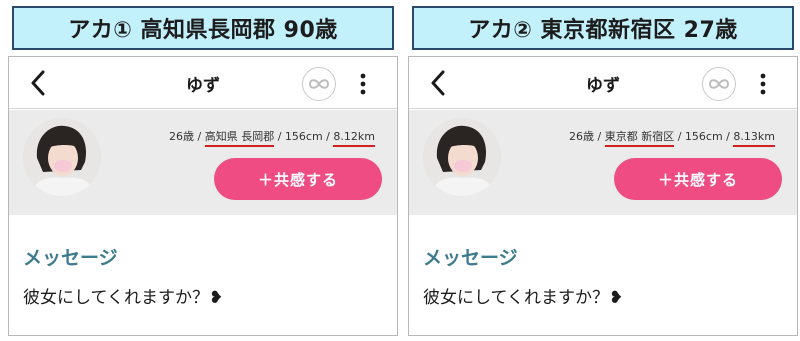  What do you see at coordinates (354, 138) in the screenshot?
I see `profile-distance: 8.12km` at bounding box center [354, 138].